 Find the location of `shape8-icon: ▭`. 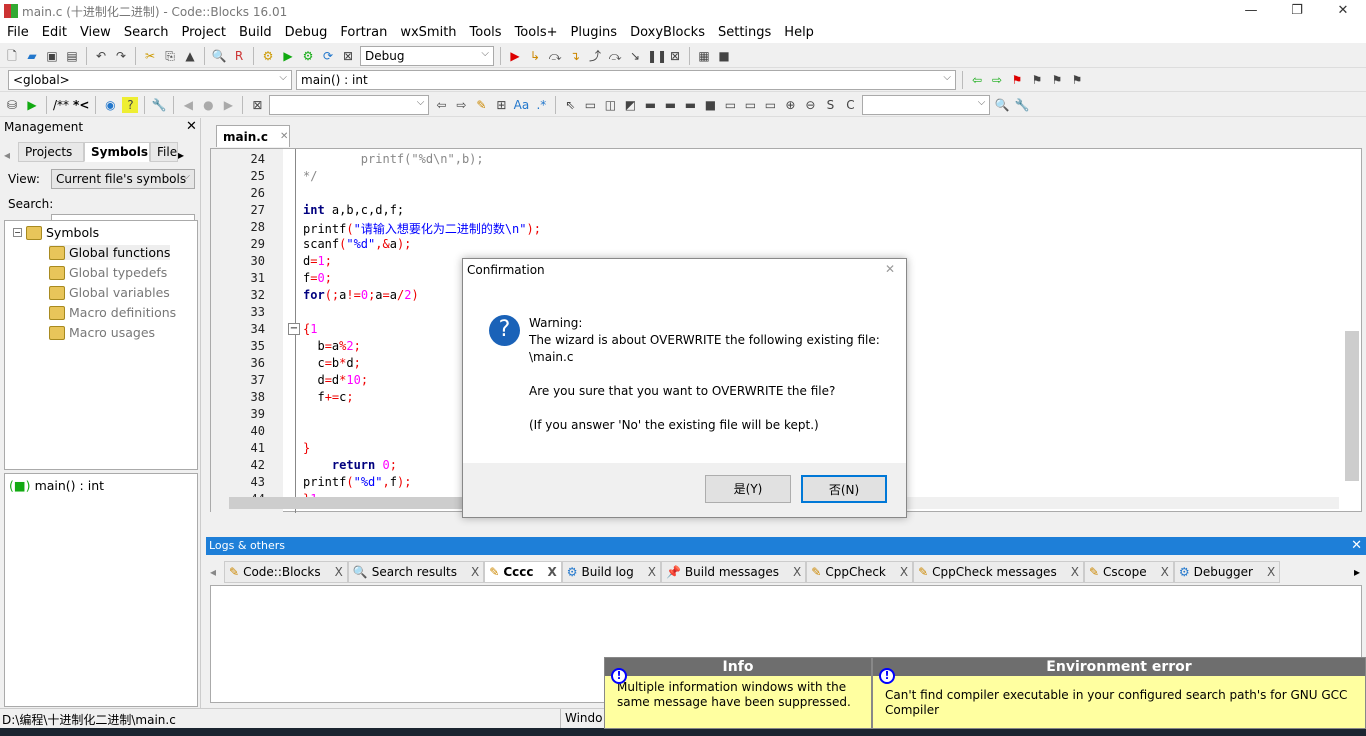

shape8-icon: ▭ is located at coordinates (750, 105).